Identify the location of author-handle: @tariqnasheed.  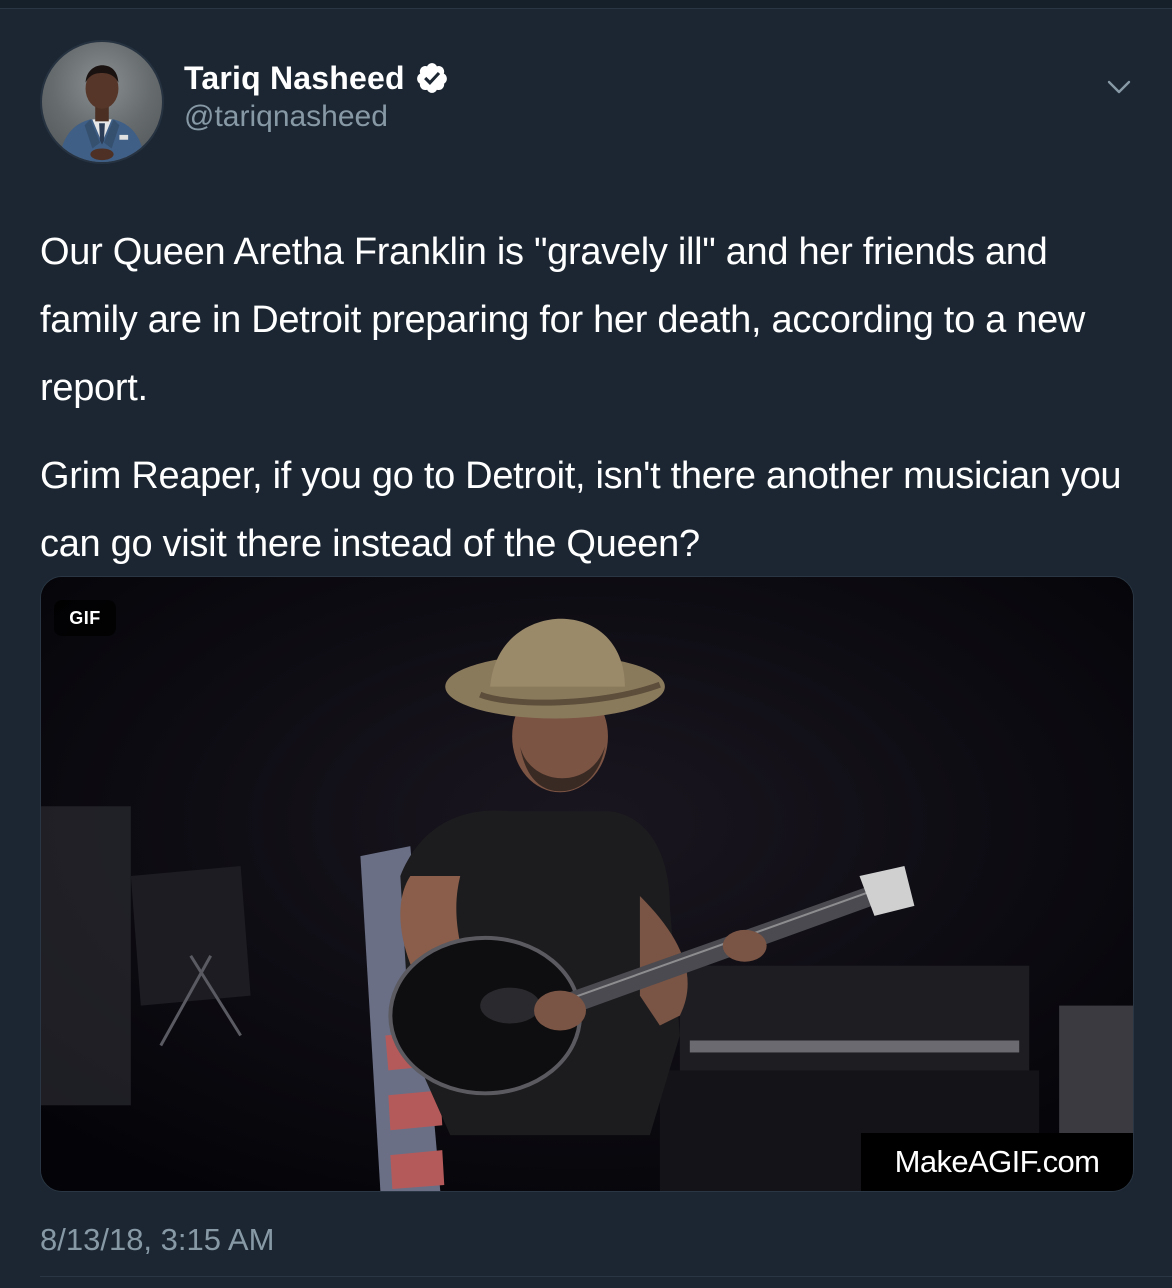
(286, 117).